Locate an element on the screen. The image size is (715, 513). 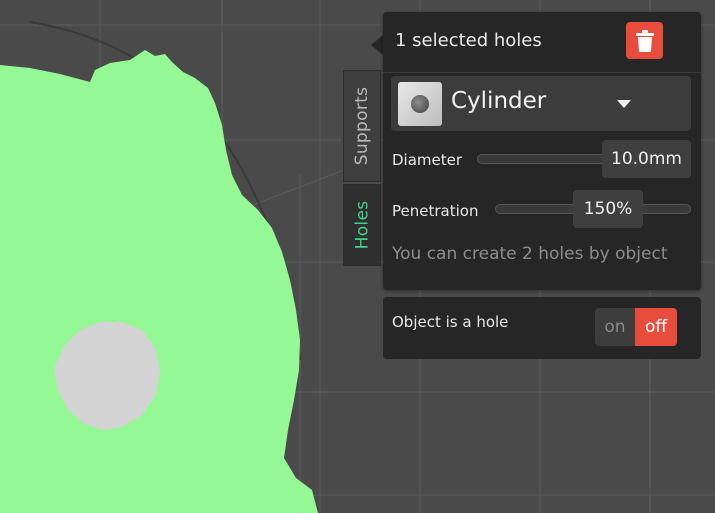
tab-supports-label: Supports is located at coordinates (362, 126).